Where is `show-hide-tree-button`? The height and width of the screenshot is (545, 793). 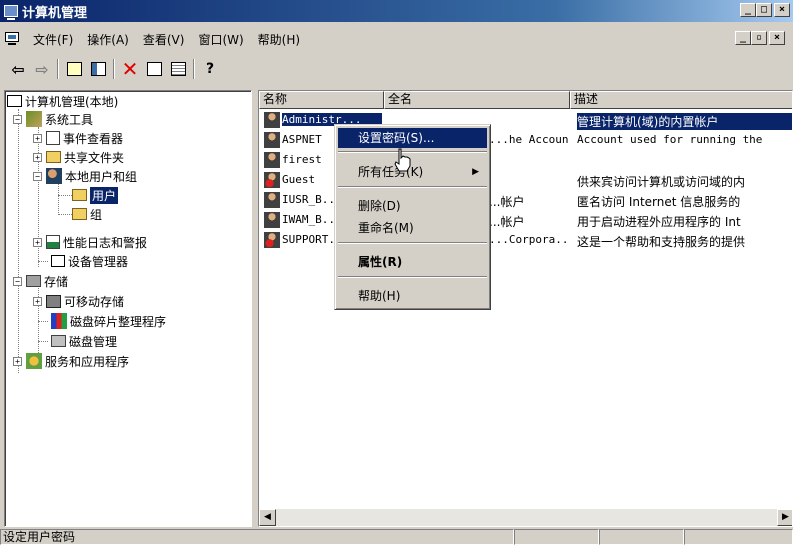
show-hide-tree-button is located at coordinates (98, 69).